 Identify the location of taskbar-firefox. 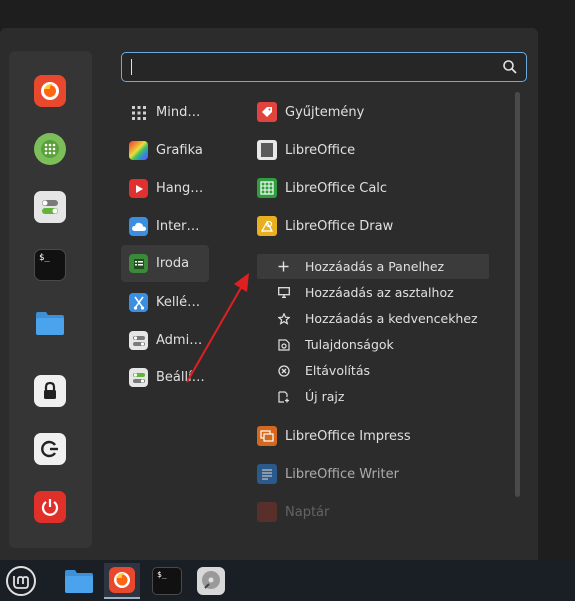
(122, 581).